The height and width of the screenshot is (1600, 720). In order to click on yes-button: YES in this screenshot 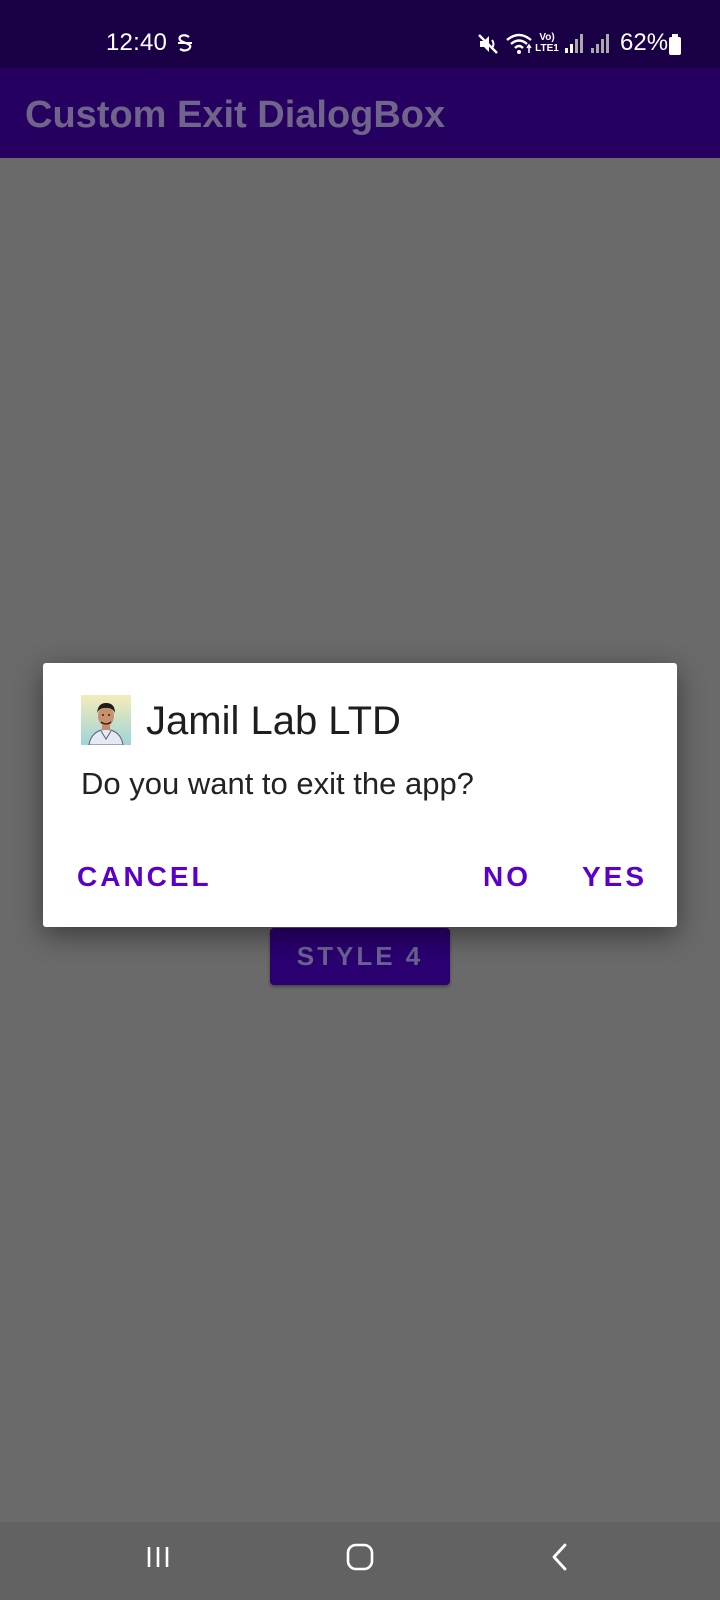, I will do `click(614, 877)`.